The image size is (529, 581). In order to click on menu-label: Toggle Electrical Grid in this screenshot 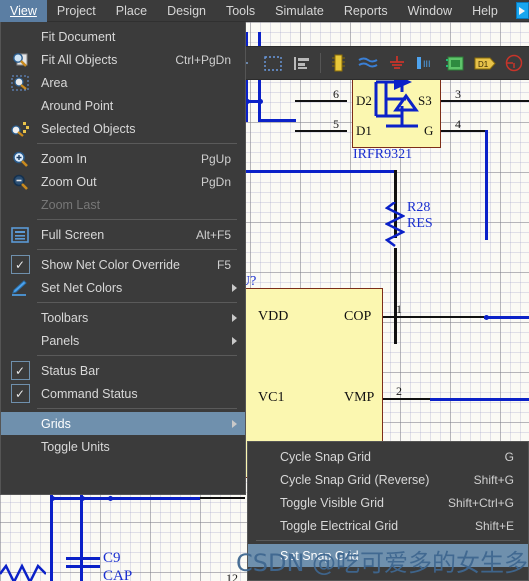, I will do `click(339, 525)`.